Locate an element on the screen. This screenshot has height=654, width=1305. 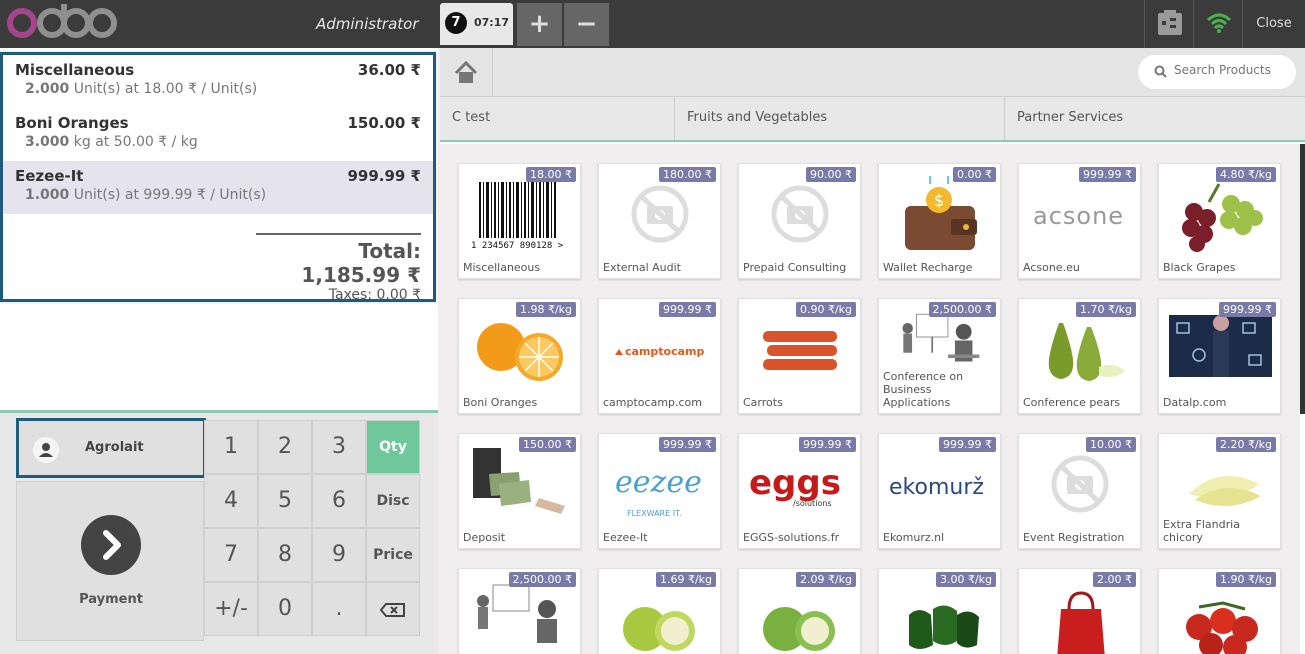
category-c-test: C test is located at coordinates (557, 118).